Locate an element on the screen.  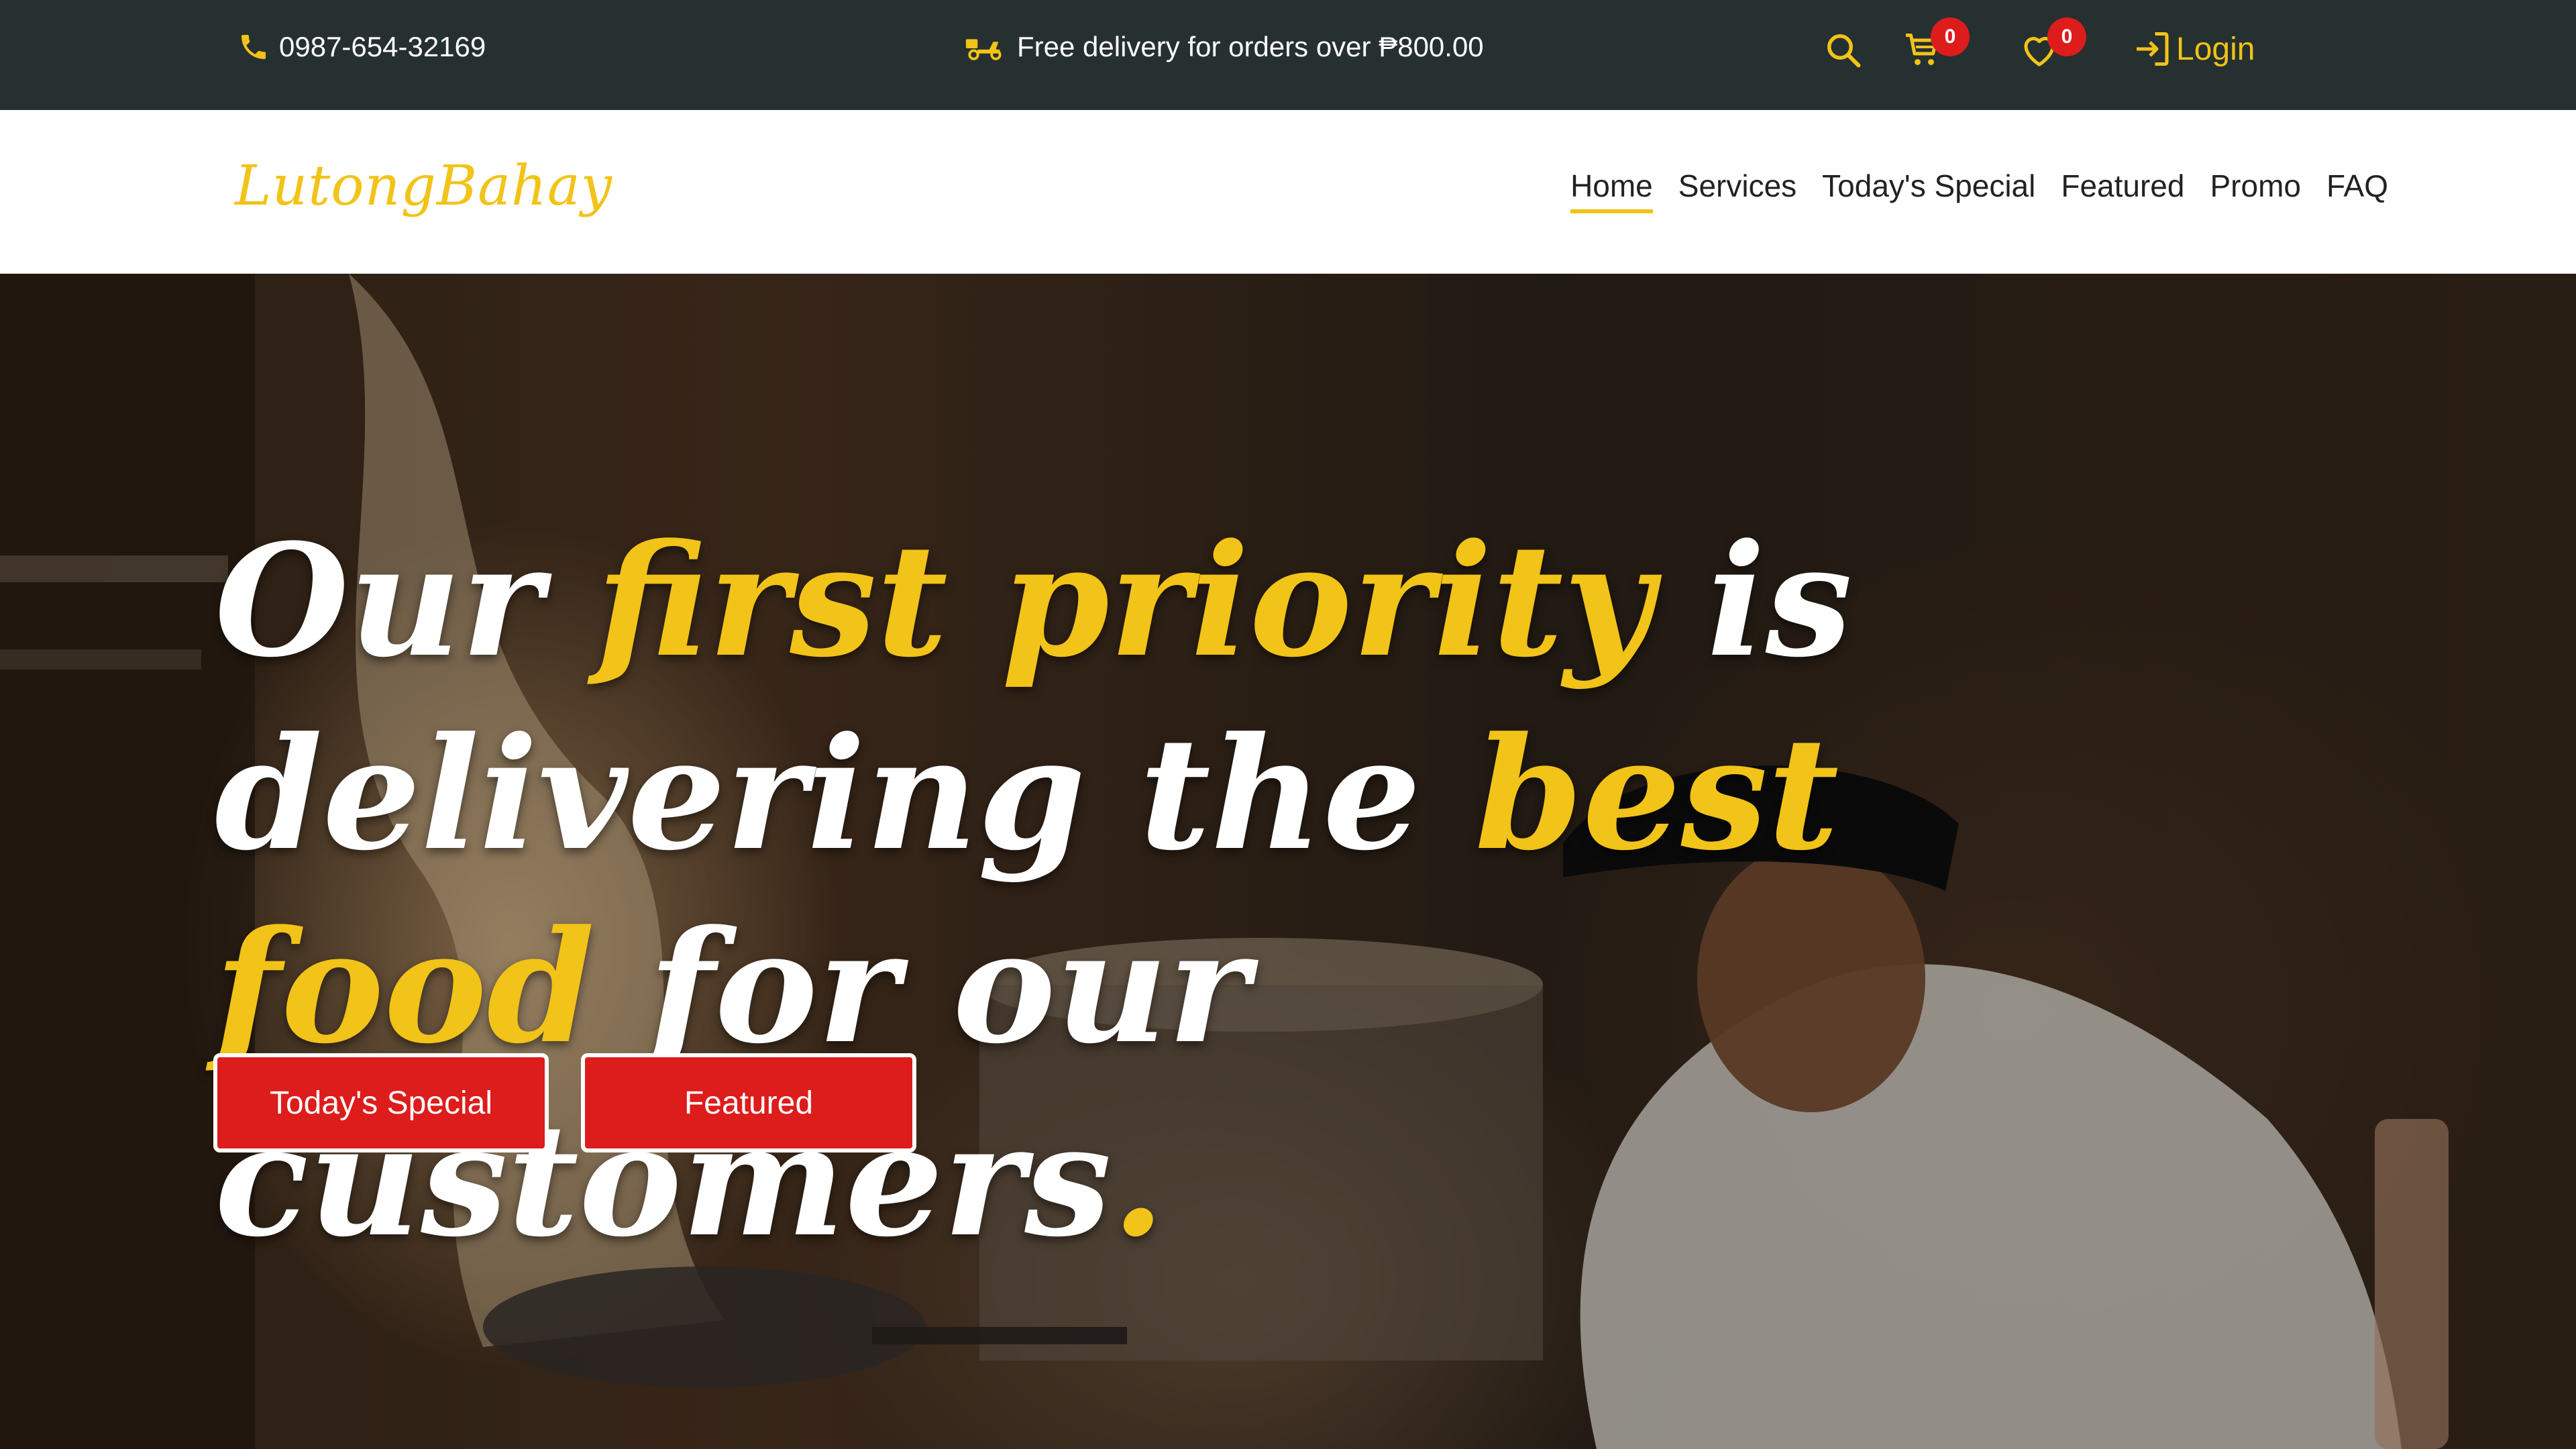
headline-word: for our is located at coordinates (949, 988).